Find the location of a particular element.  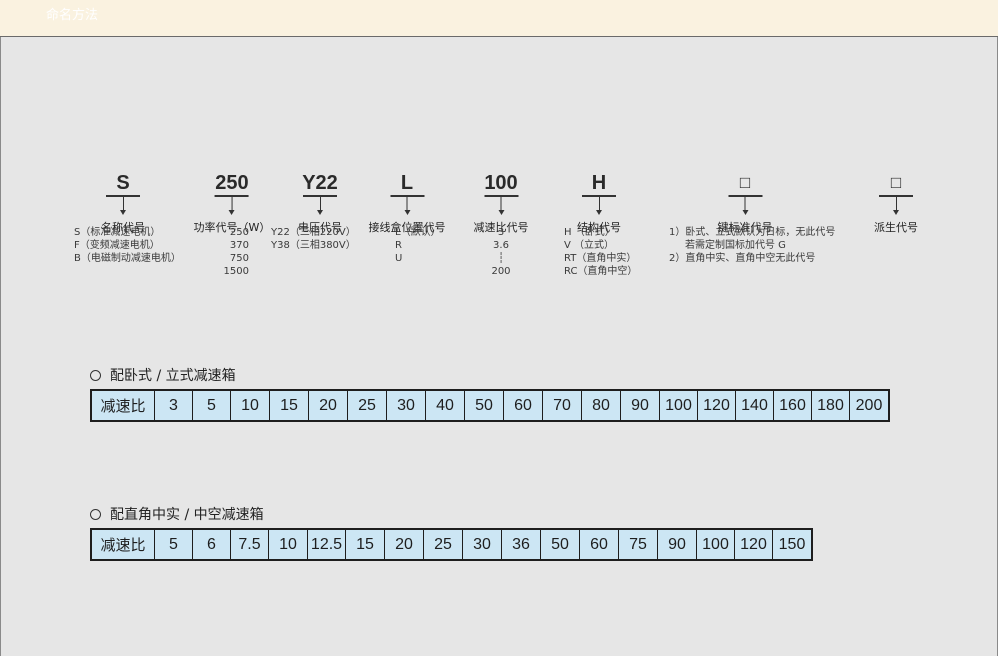

section-title-horizontal-vertical: 配卧式 / 立式减速箱 is located at coordinates (163, 375).